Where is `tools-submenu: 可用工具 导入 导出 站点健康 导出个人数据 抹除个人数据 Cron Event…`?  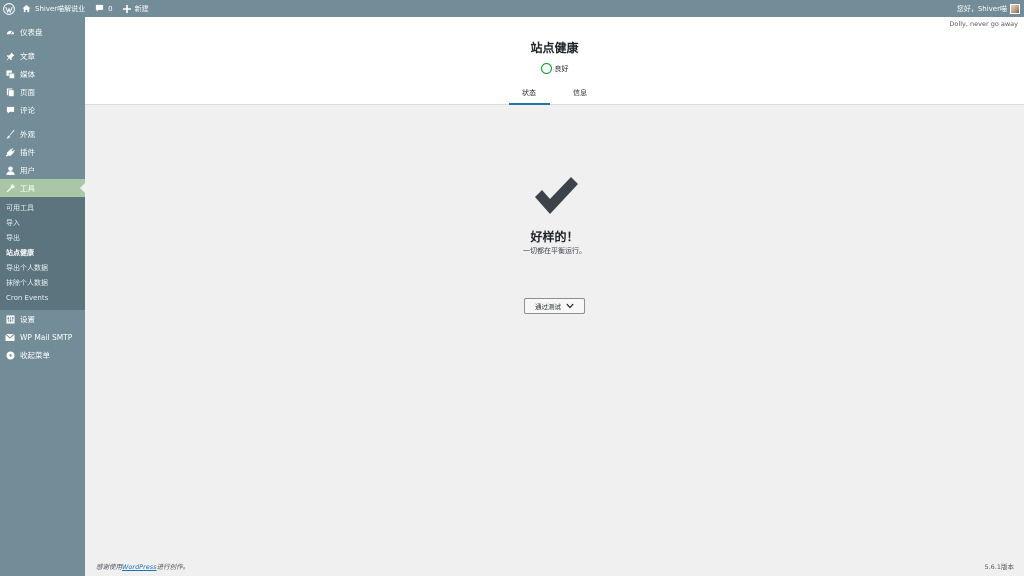
tools-submenu: 可用工具 导入 导出 站点健康 导出个人数据 抹除个人数据 Cron Event… is located at coordinates (42, 253).